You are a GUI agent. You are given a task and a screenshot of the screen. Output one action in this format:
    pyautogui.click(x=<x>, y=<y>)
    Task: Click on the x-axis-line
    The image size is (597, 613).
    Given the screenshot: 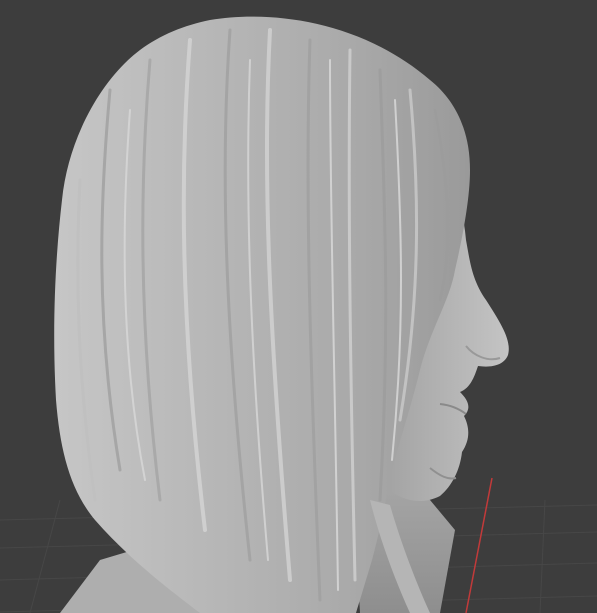 What is the action you would take?
    pyautogui.click(x=479, y=545)
    